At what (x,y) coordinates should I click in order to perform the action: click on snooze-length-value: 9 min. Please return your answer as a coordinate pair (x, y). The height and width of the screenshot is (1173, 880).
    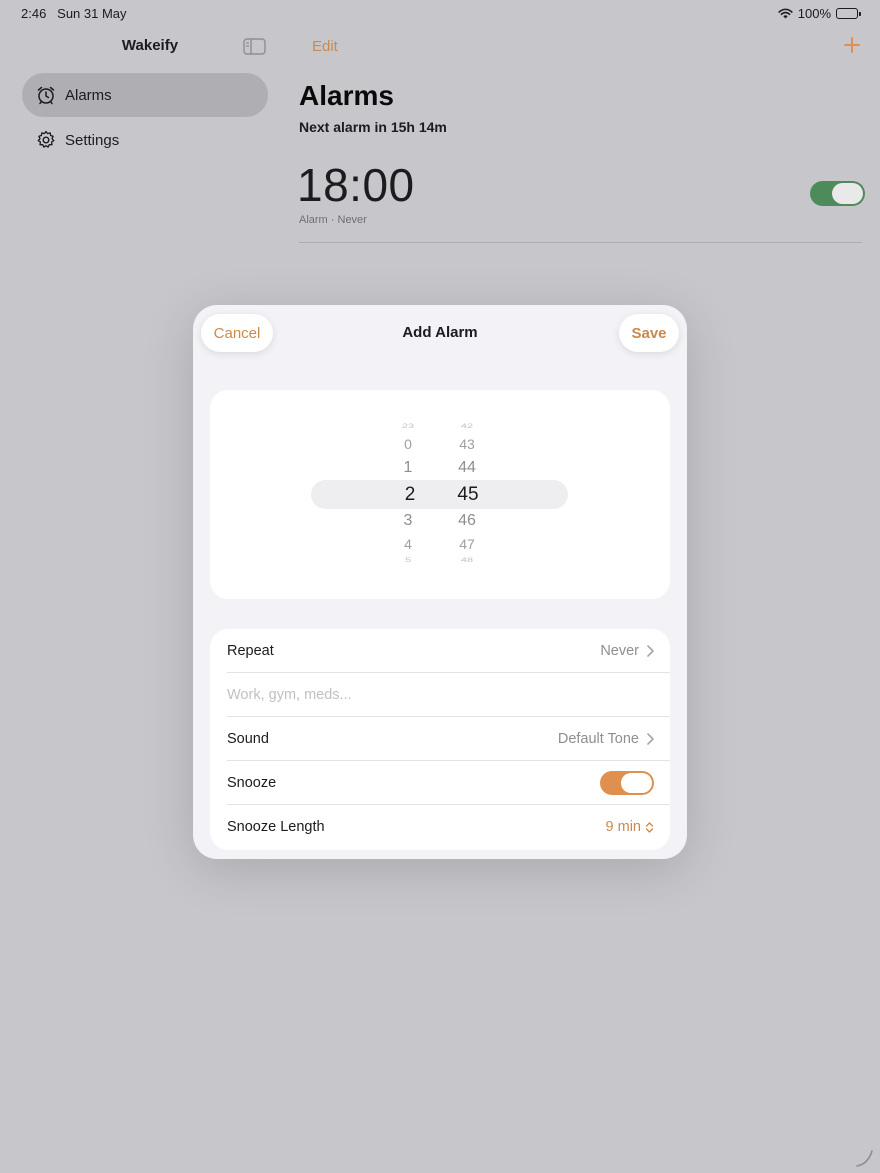
    Looking at the image, I should click on (623, 827).